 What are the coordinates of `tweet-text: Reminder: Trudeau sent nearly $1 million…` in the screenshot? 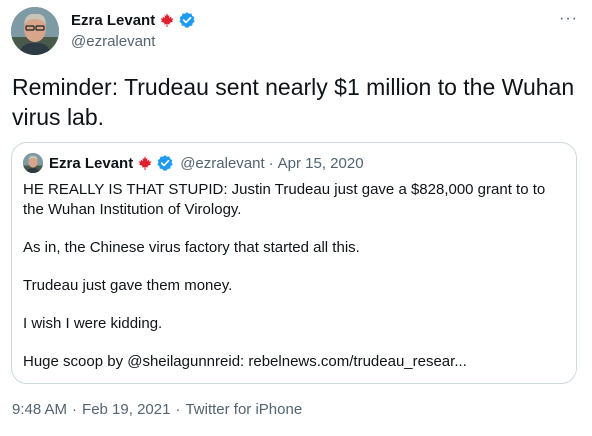 It's located at (293, 102).